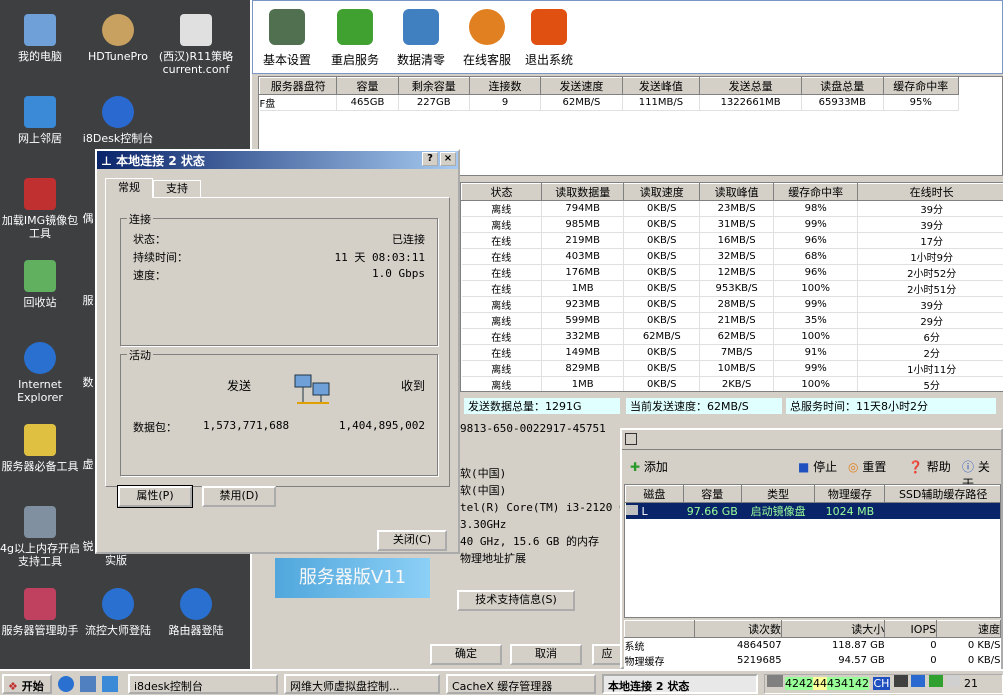 The height and width of the screenshot is (695, 1003). What do you see at coordinates (817, 466) in the screenshot?
I see `stop-button: ■ 停止` at bounding box center [817, 466].